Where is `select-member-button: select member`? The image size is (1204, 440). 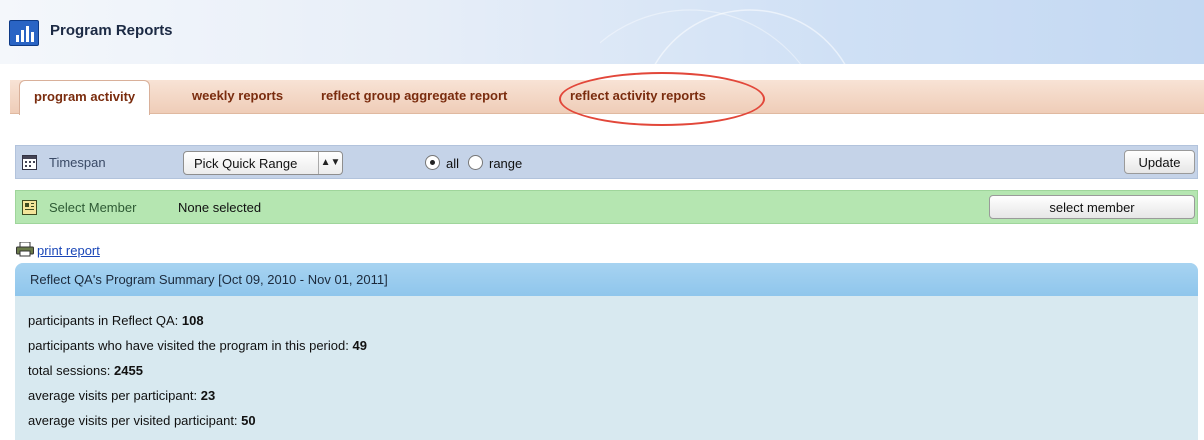 select-member-button: select member is located at coordinates (1092, 207).